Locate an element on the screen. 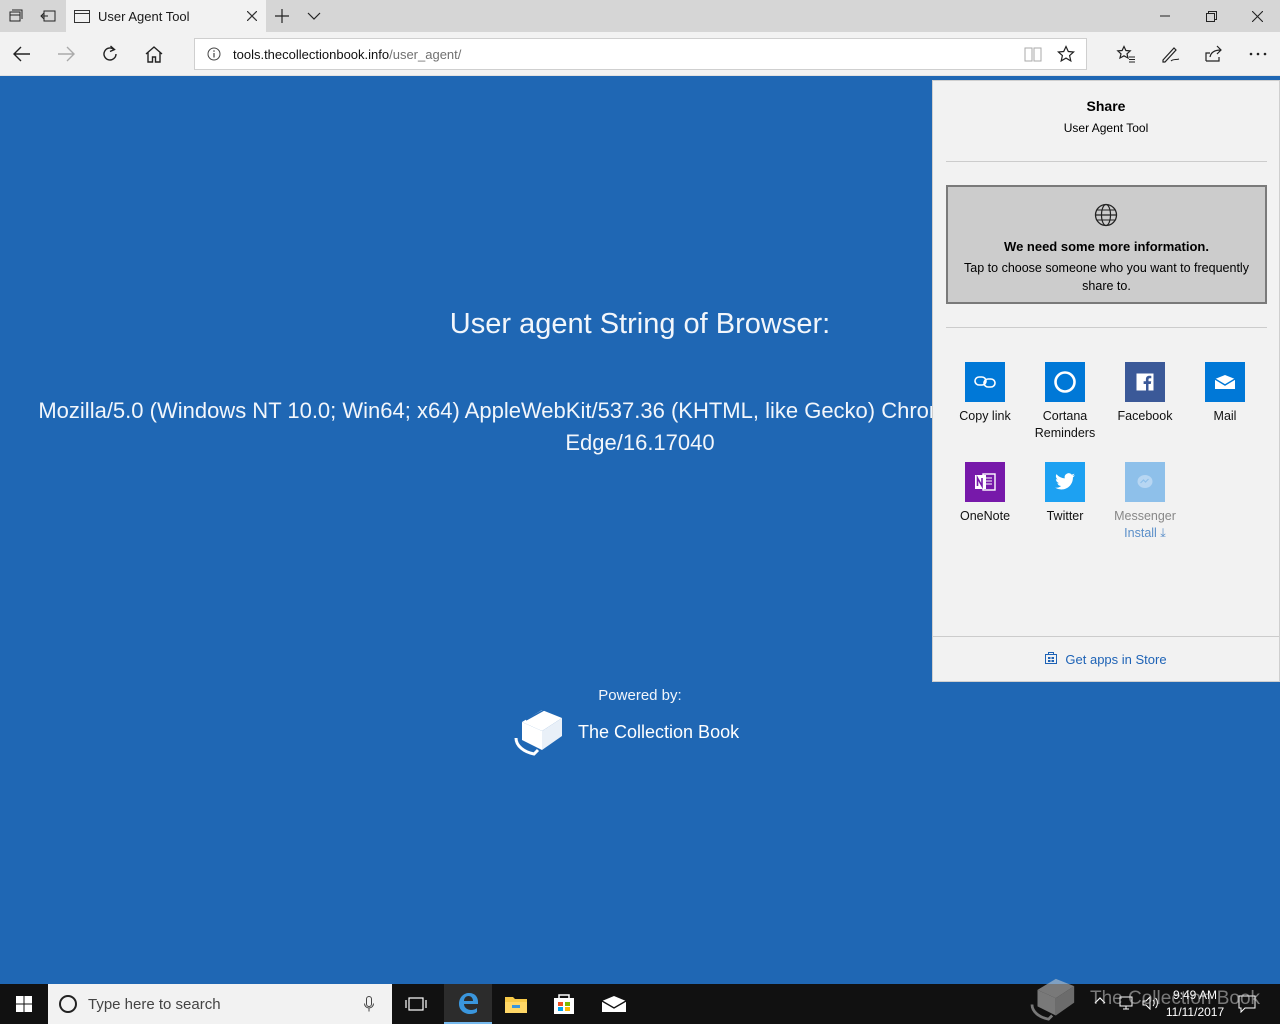 This screenshot has width=1280, height=1024. back-arrow-icon is located at coordinates (22, 54).